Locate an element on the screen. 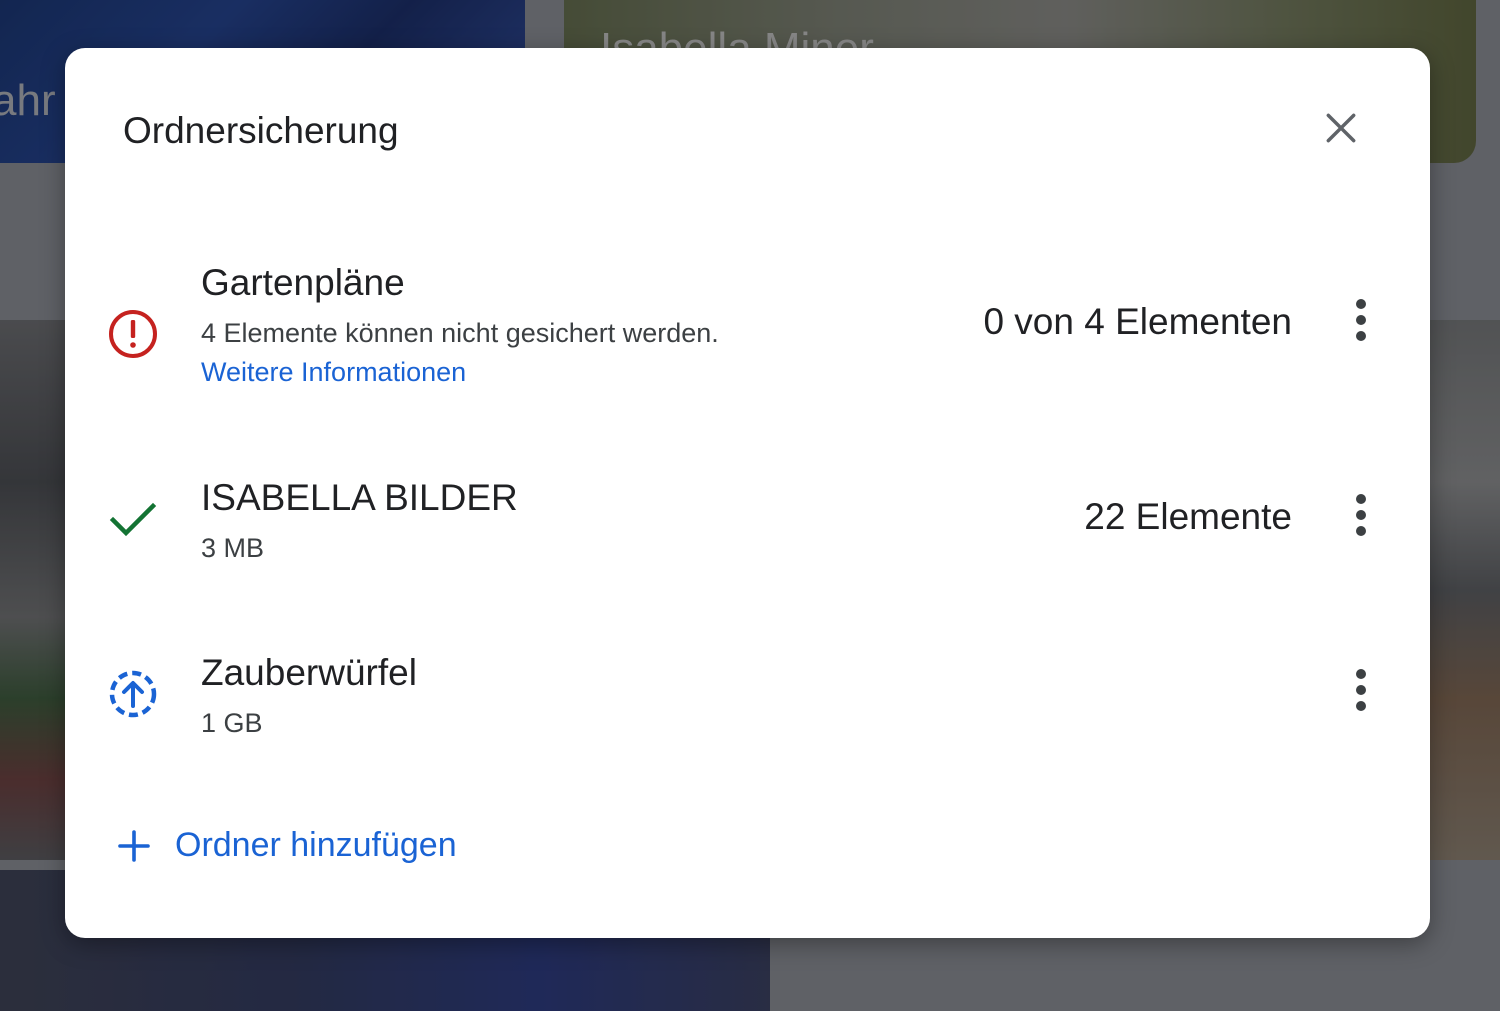 Image resolution: width=1500 pixels, height=1011 pixels. folder-row-zauberwuerfel: Zauberwürfel 1 GB is located at coordinates (747, 703).